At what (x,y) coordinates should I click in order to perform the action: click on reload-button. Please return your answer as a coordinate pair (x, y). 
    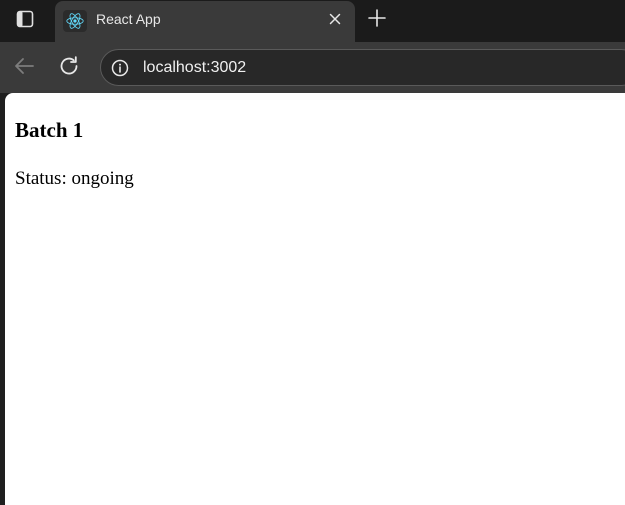
    Looking at the image, I should click on (69, 68).